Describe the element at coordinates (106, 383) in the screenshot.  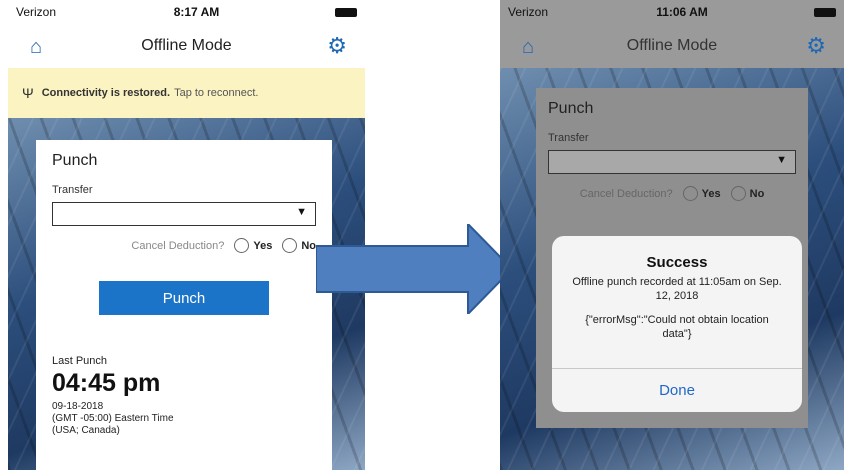
I see `last-punch-time: 04:45 pm` at that location.